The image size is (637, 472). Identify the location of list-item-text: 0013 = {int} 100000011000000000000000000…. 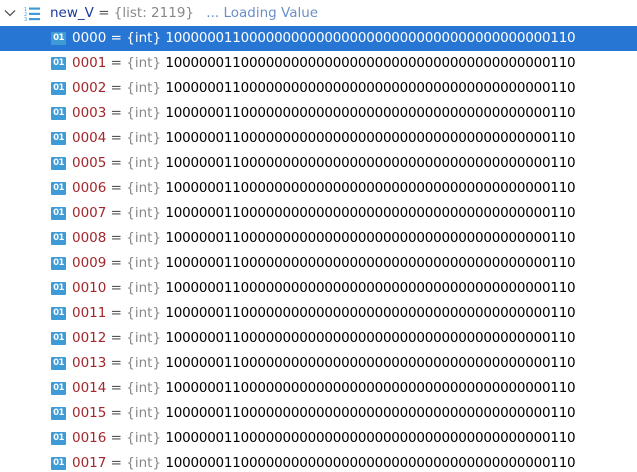
(324, 363).